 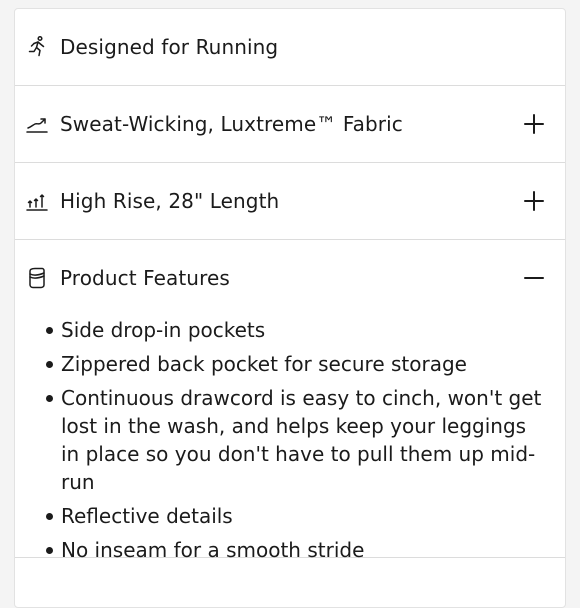 I want to click on rise-length-icon, so click(x=37, y=201).